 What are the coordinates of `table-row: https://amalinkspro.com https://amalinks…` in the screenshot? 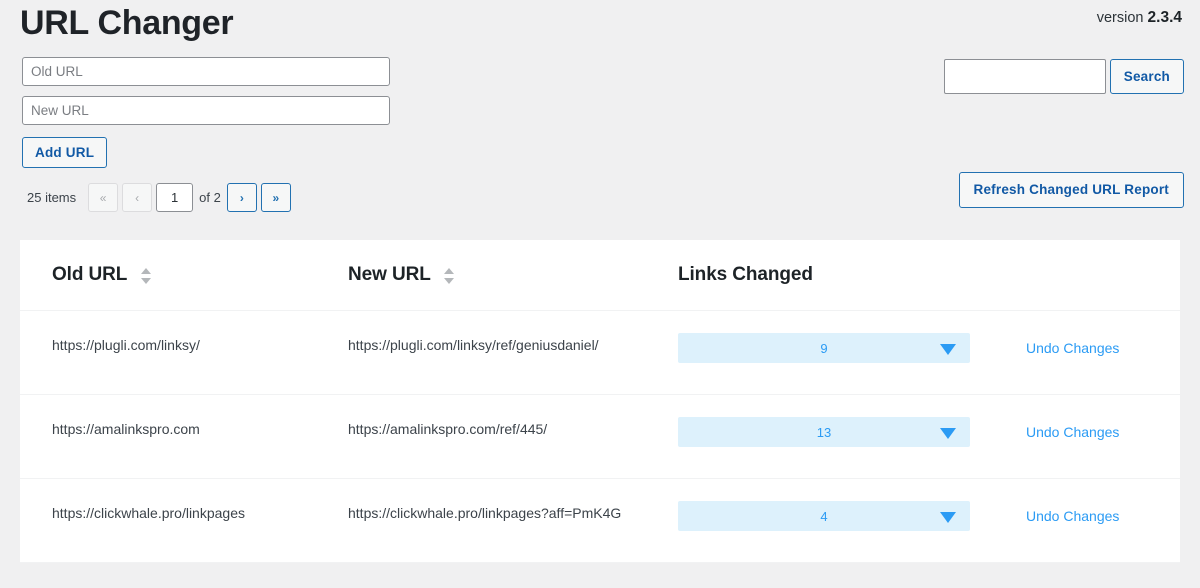 It's located at (600, 437).